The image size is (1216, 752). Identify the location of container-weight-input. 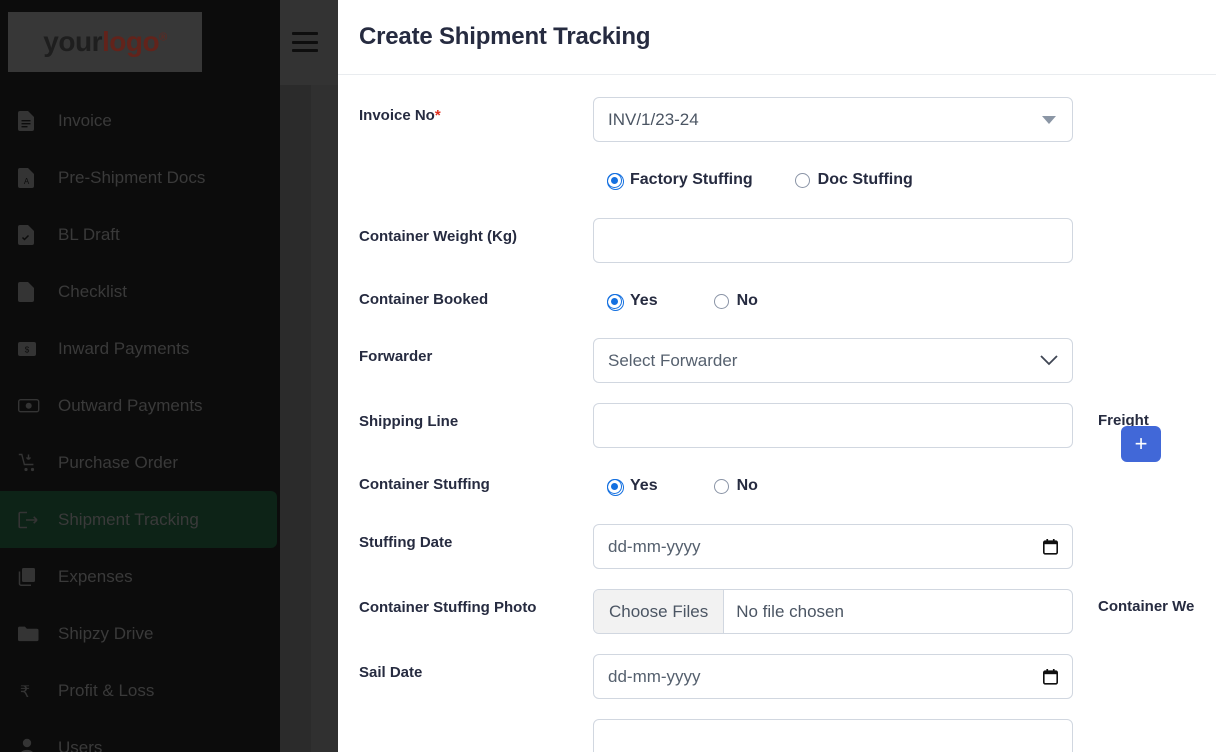
(833, 240).